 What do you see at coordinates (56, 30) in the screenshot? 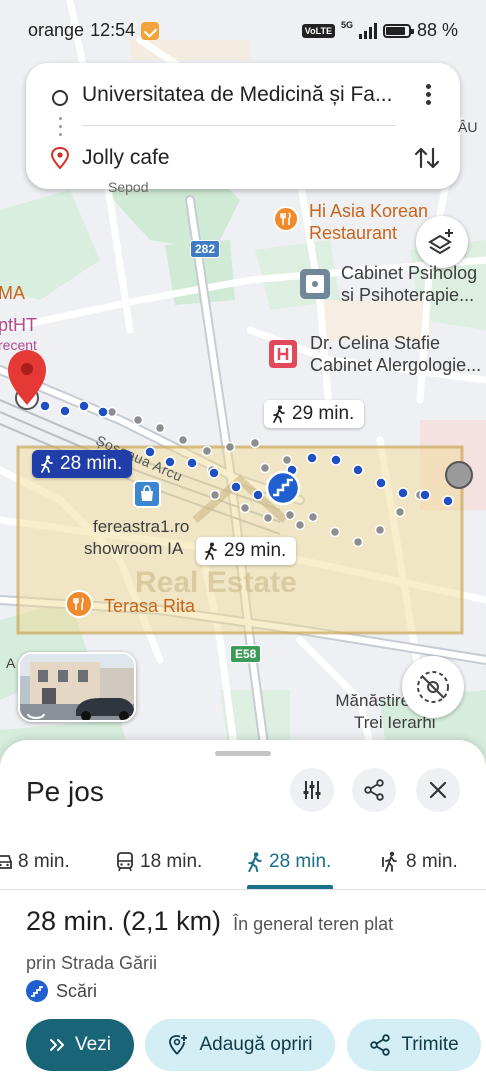
I see `carrier-name: orange` at bounding box center [56, 30].